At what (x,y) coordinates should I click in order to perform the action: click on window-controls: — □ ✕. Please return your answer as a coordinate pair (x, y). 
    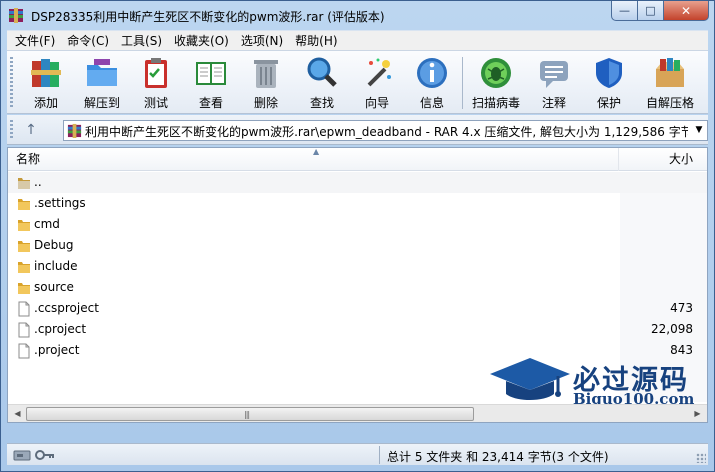
    Looking at the image, I should click on (660, 11).